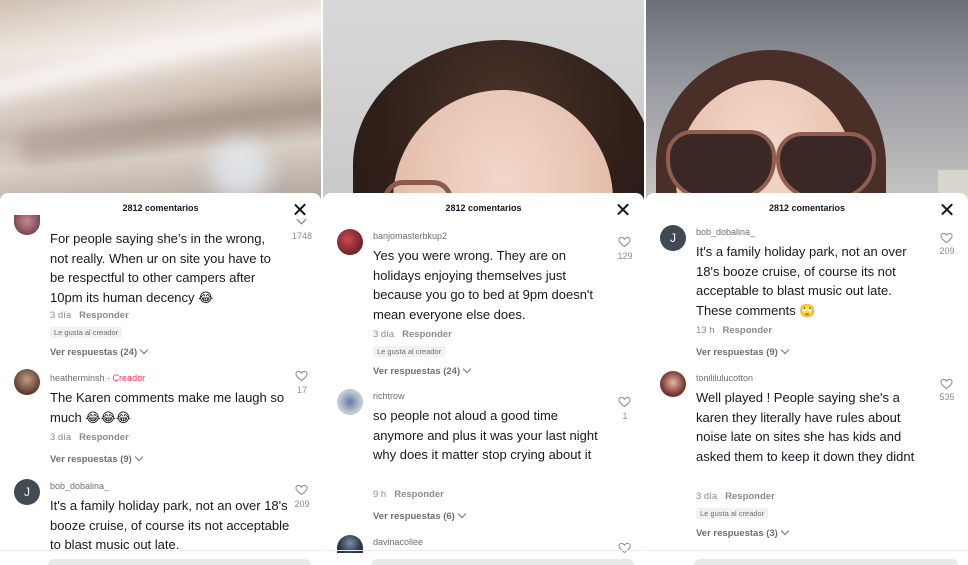  What do you see at coordinates (724, 378) in the screenshot?
I see `comment-username: tonililulucotton` at bounding box center [724, 378].